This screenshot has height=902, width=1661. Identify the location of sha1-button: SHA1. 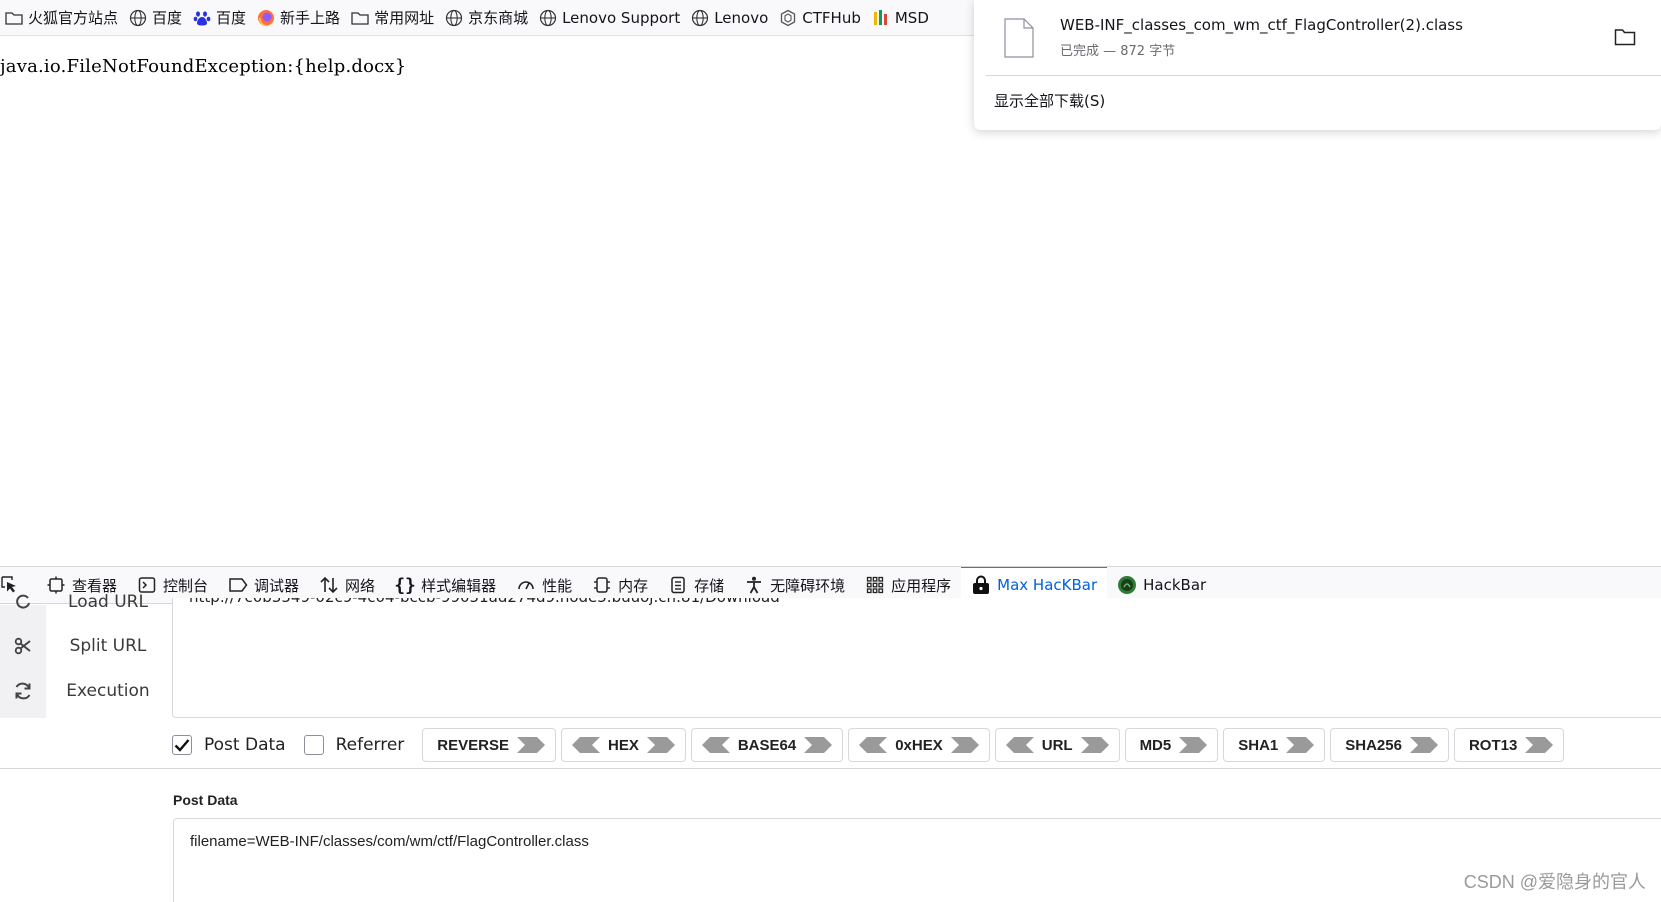
(1274, 745).